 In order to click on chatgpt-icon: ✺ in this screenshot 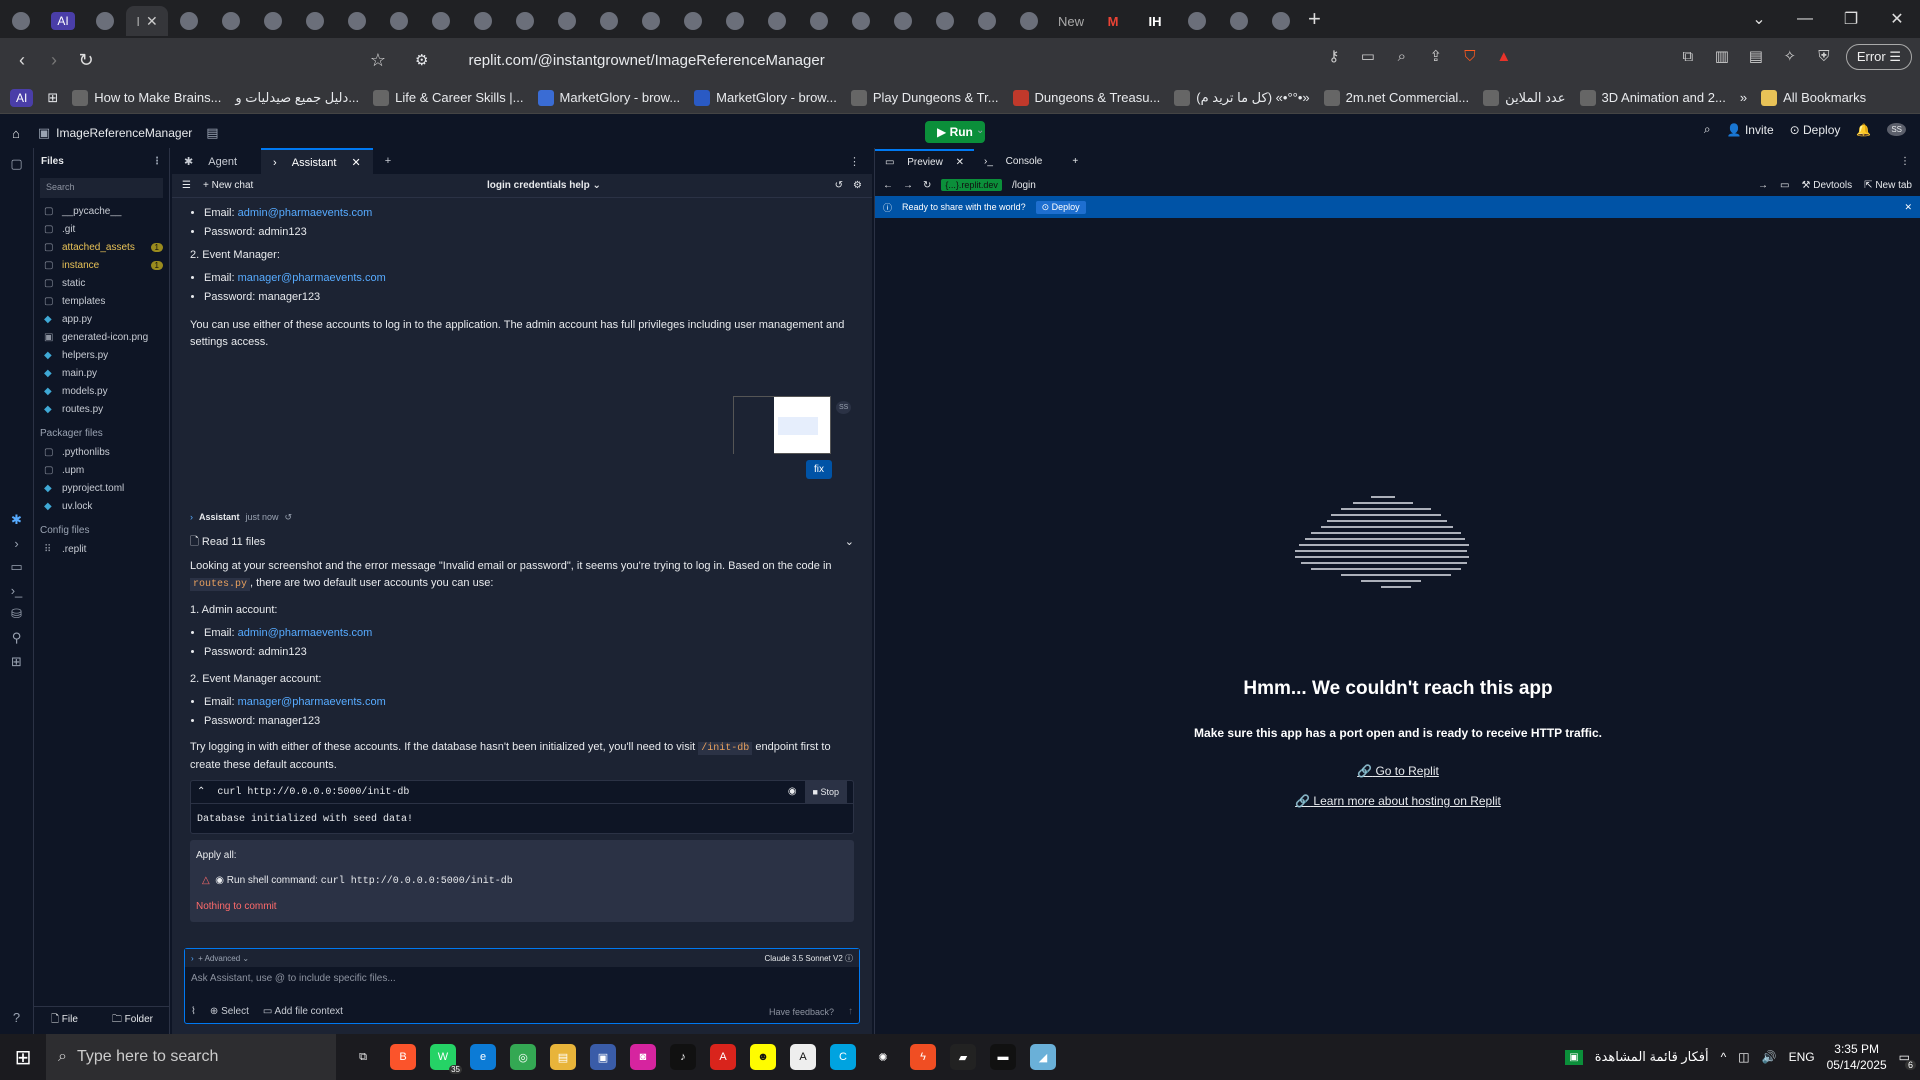, I will do `click(883, 1057)`.